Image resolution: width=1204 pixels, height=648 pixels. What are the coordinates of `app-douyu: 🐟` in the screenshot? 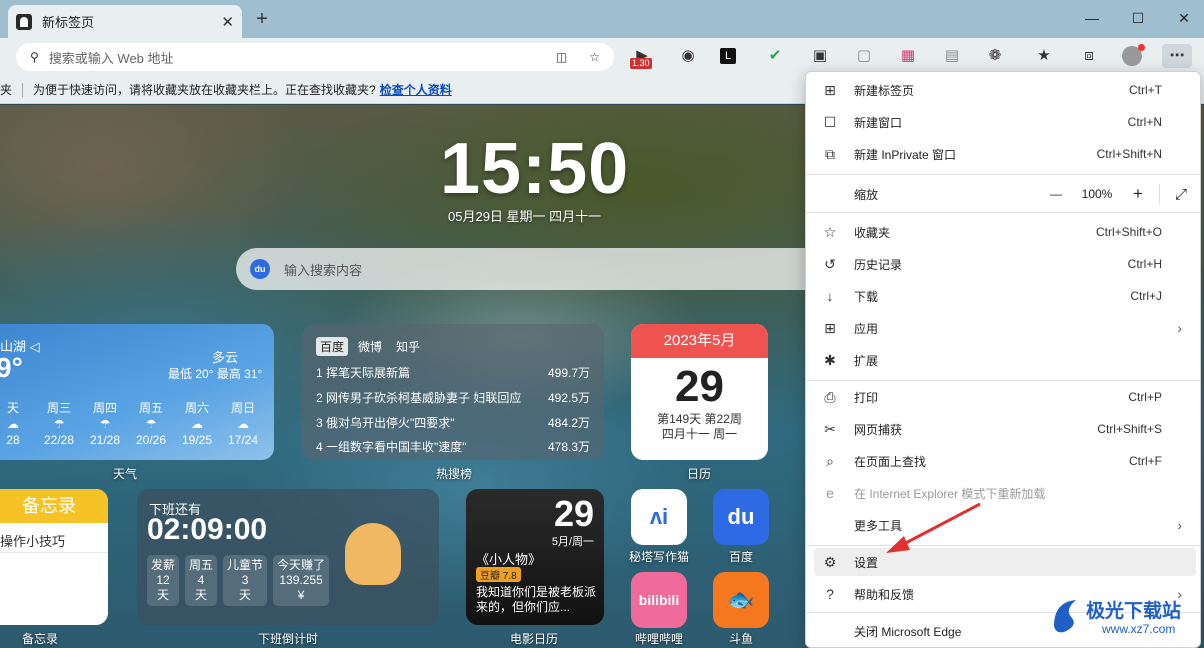 It's located at (741, 600).